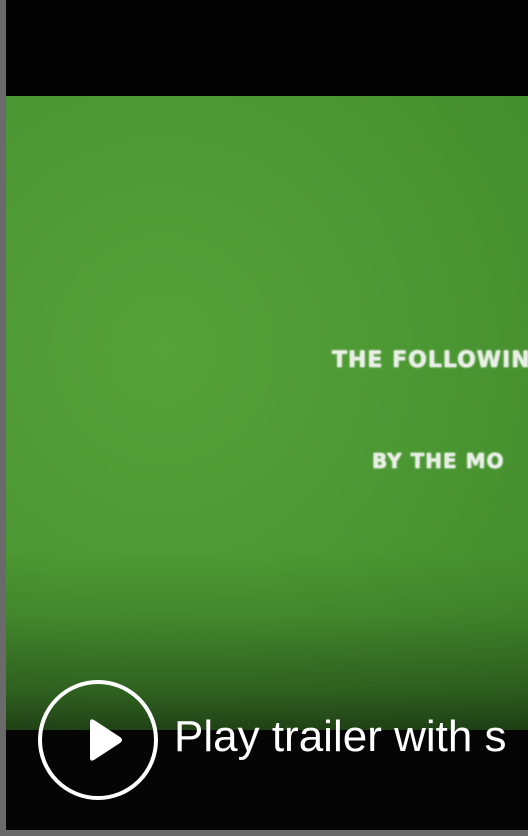  Describe the element at coordinates (438, 461) in the screenshot. I see `rating-card-text-line-2: BY THE MO` at that location.